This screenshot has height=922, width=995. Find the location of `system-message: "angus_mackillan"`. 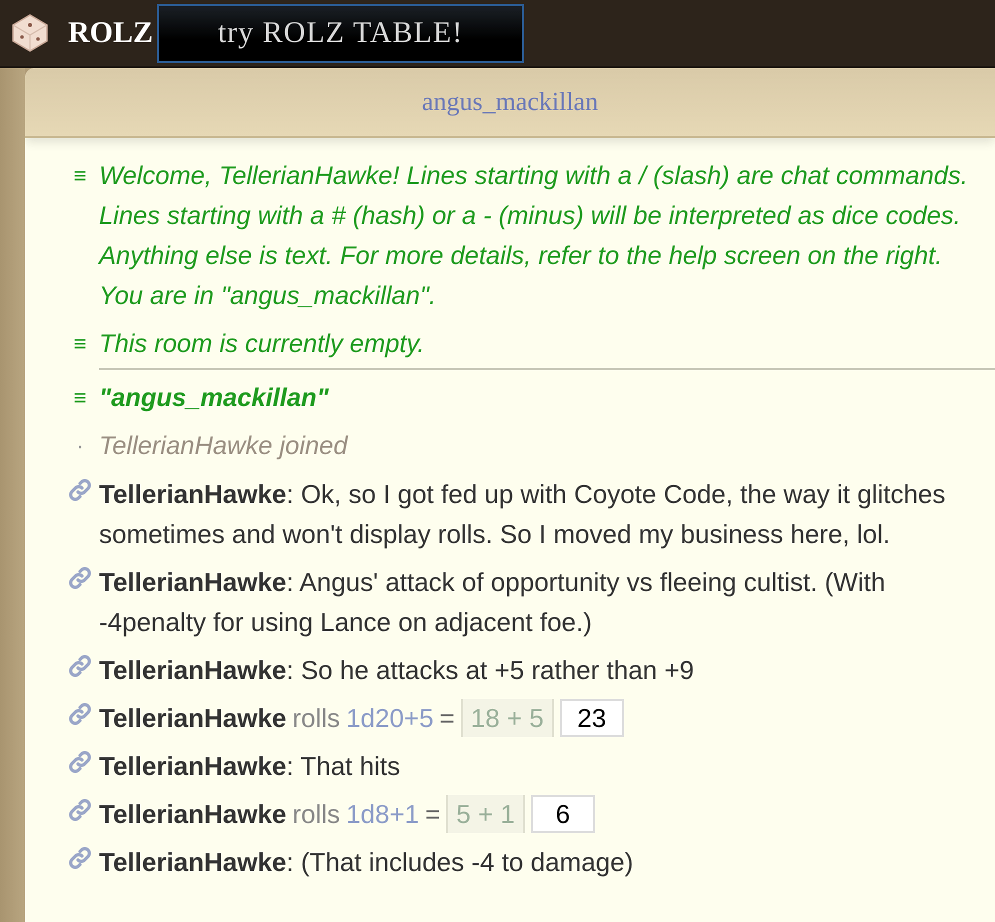

system-message: "angus_mackillan" is located at coordinates (214, 398).